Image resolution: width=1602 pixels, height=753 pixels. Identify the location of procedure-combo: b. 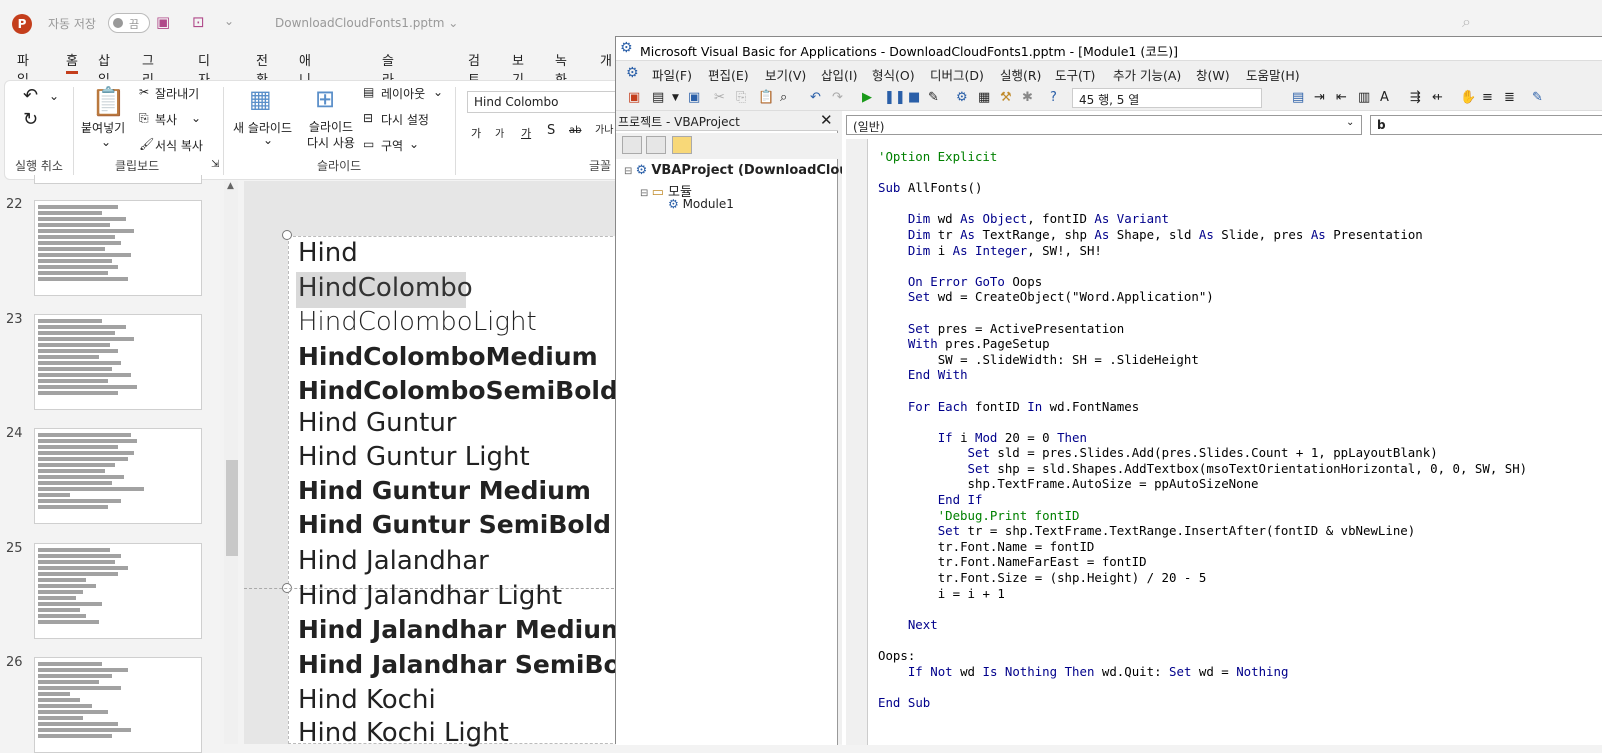
(1486, 125).